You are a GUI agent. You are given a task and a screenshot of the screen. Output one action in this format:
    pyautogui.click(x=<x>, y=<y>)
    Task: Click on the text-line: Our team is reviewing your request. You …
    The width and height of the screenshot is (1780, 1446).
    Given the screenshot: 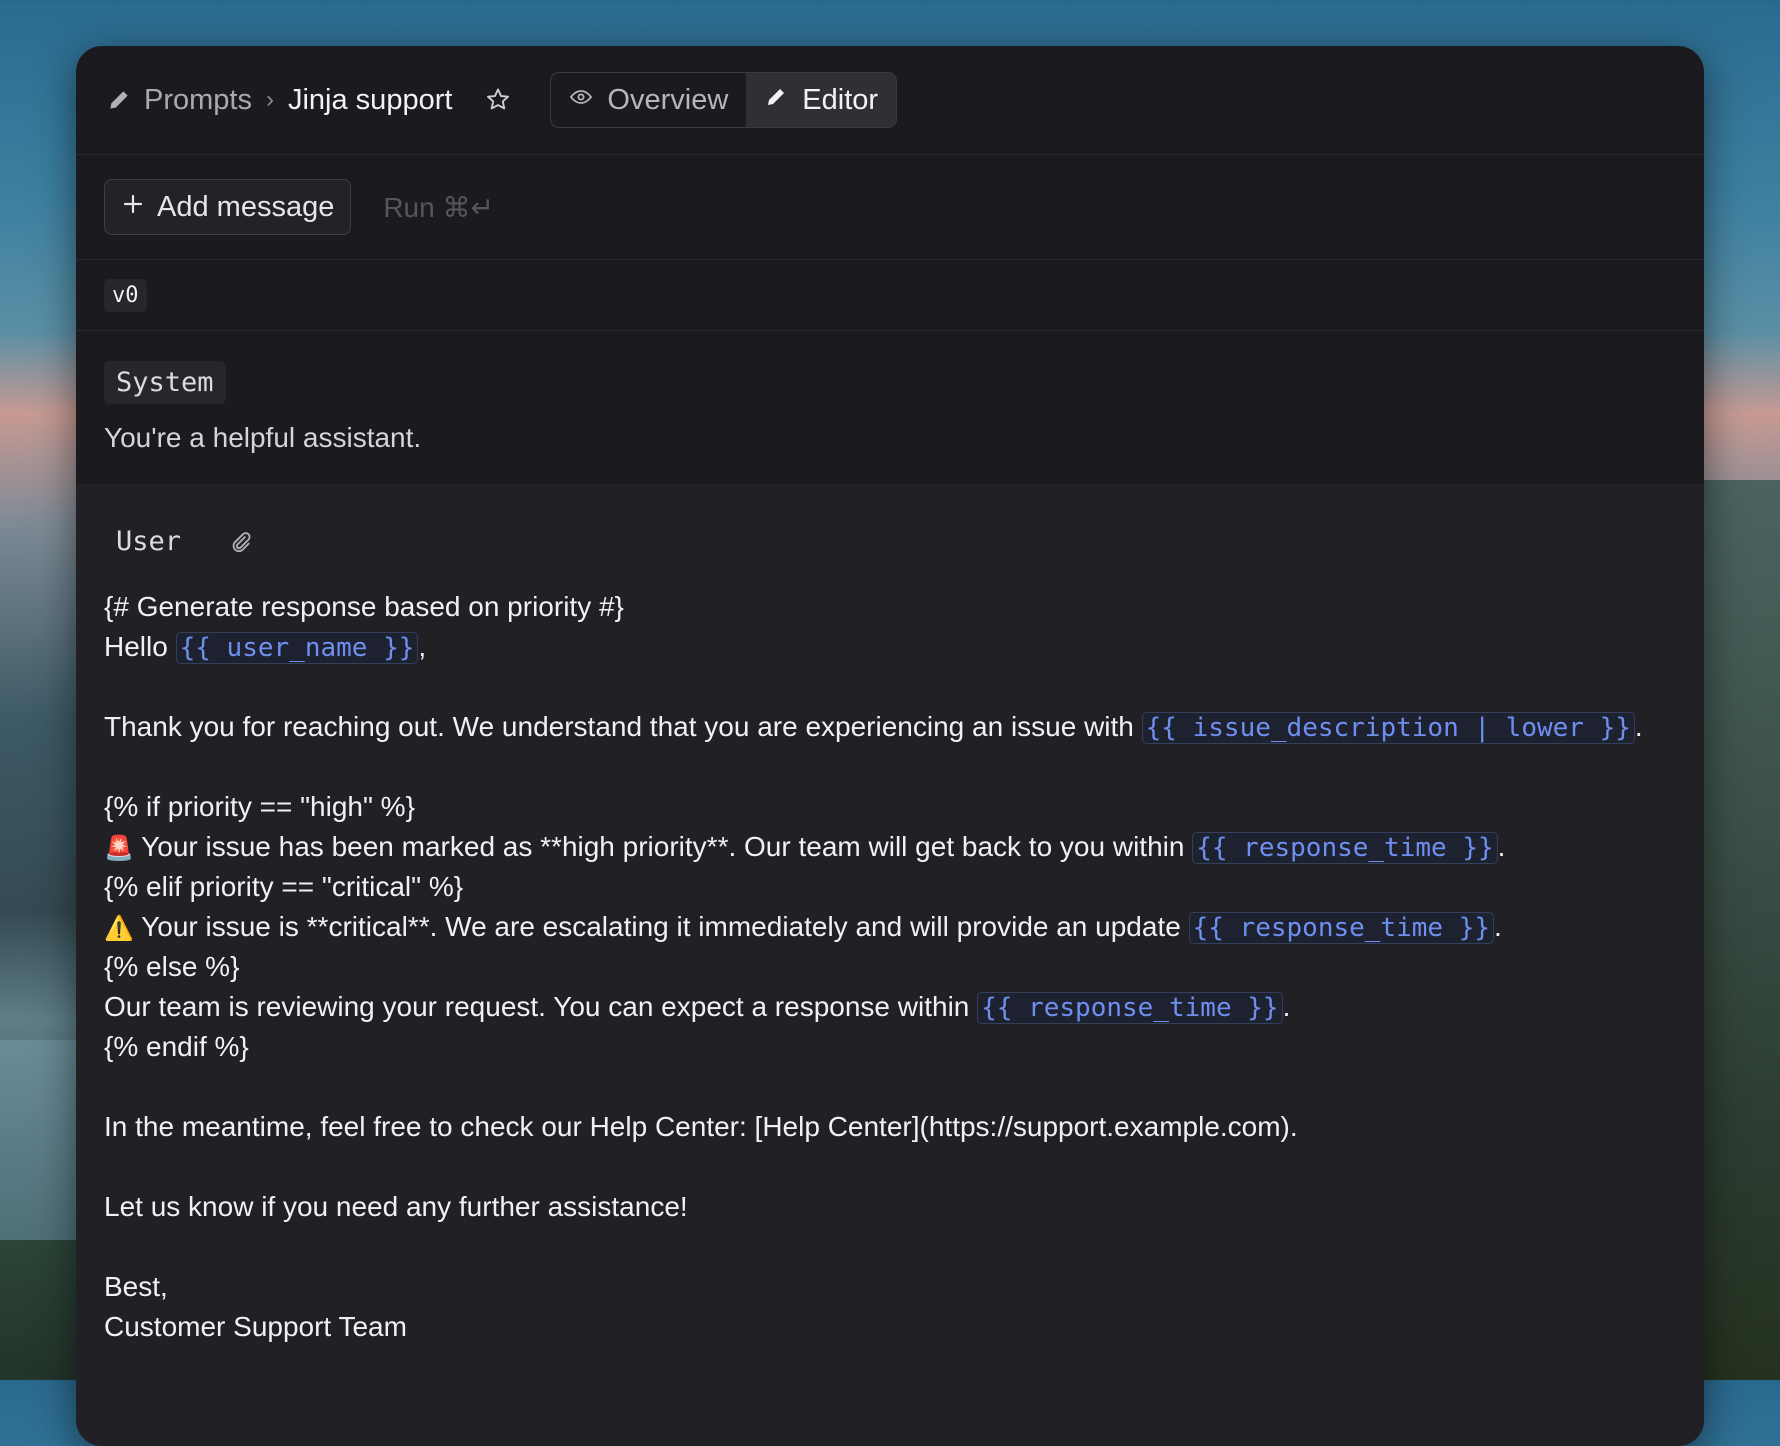 What is the action you would take?
    pyautogui.click(x=697, y=1007)
    